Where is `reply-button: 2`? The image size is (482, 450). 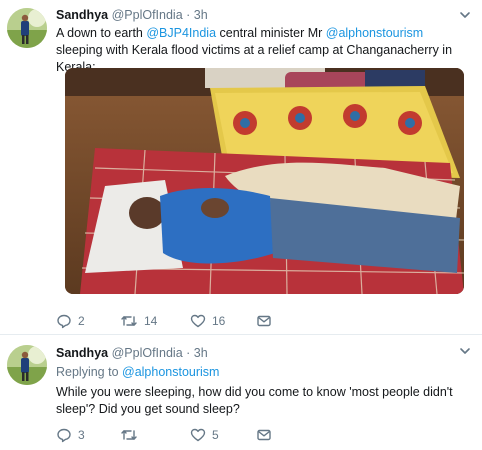 reply-button: 2 is located at coordinates (70, 321).